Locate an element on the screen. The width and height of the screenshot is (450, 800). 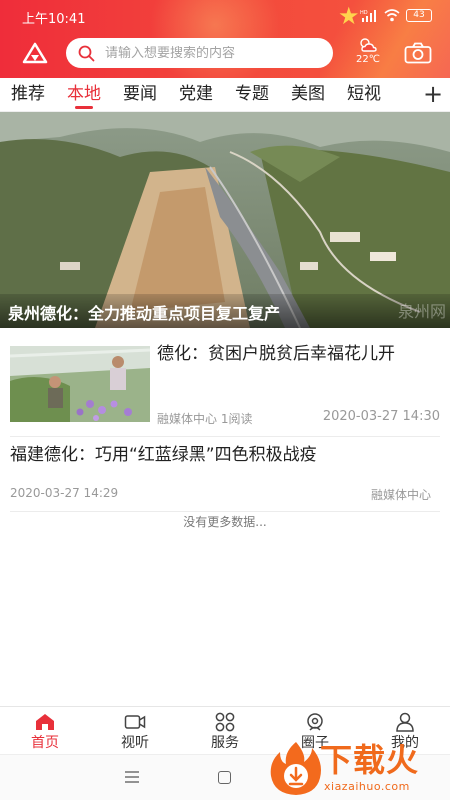
flame-icon is located at coordinates (295, 768).